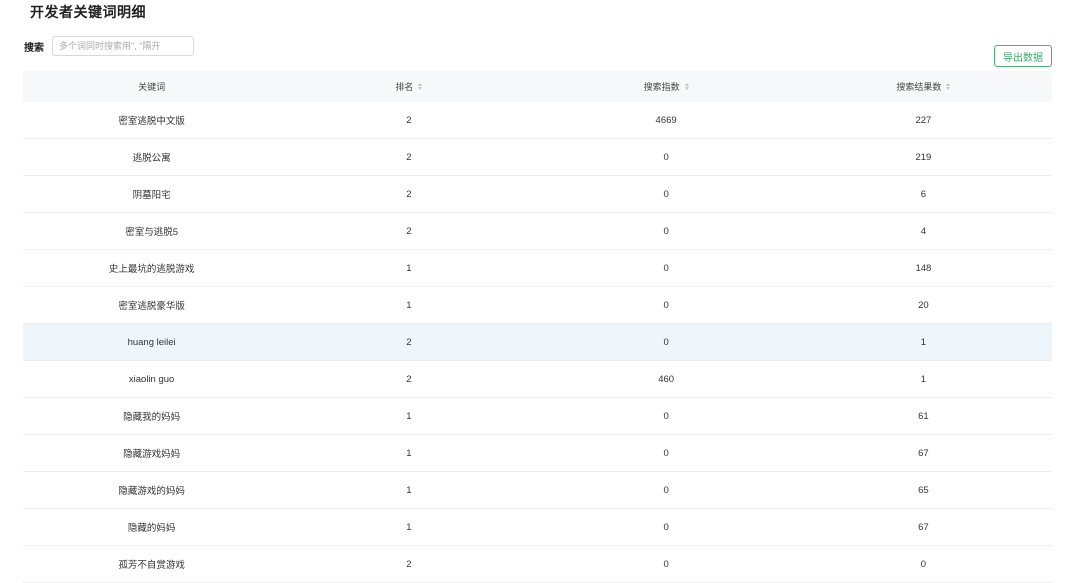 The width and height of the screenshot is (1080, 583). I want to click on table-cell: 6, so click(923, 194).